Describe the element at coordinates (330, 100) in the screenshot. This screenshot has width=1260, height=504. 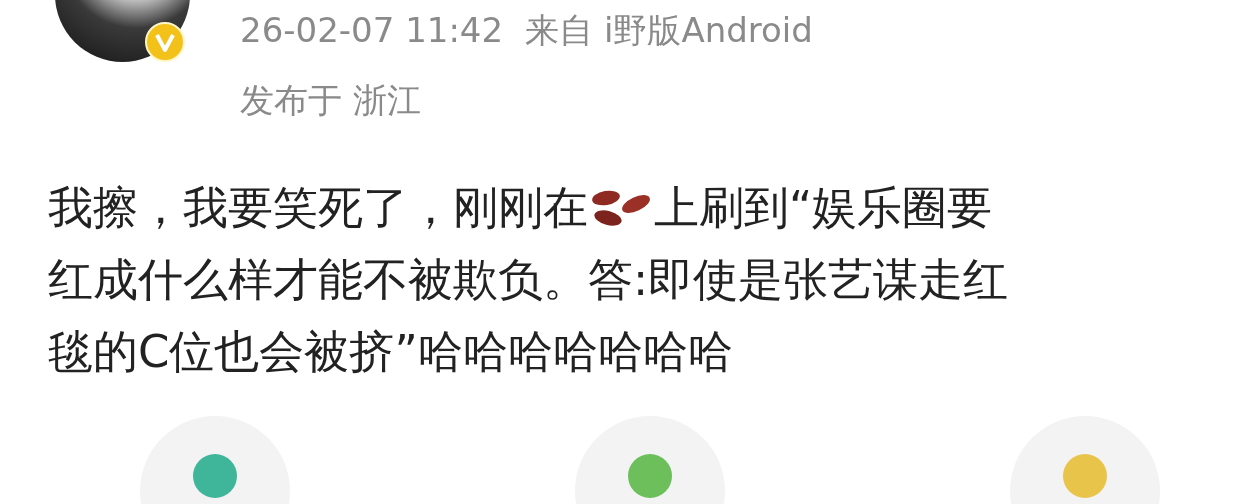
I see `post-location: 发布于 浙江` at that location.